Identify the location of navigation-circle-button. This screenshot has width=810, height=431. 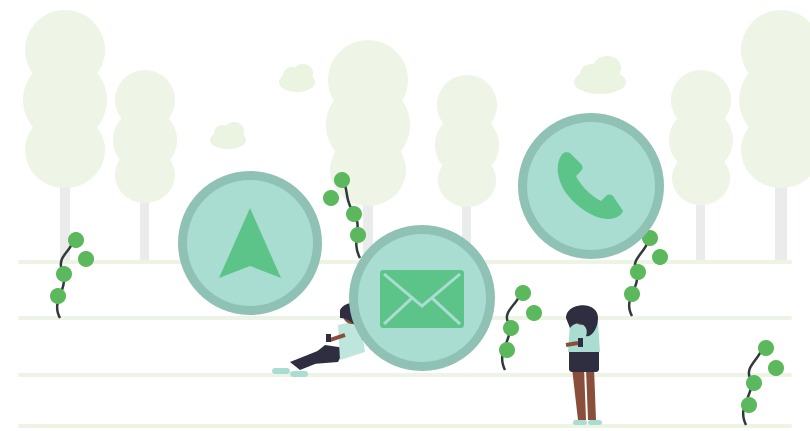
(250, 243).